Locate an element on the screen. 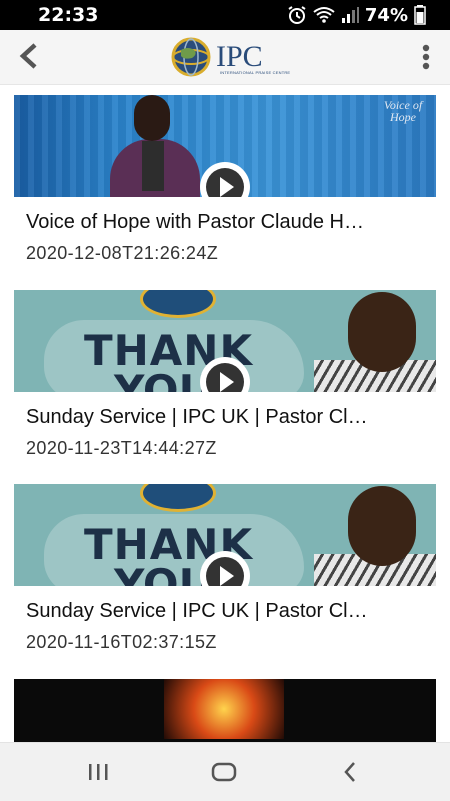  app-bar: IPC INTERNATIONAL PRAISE CENTRE is located at coordinates (225, 57).